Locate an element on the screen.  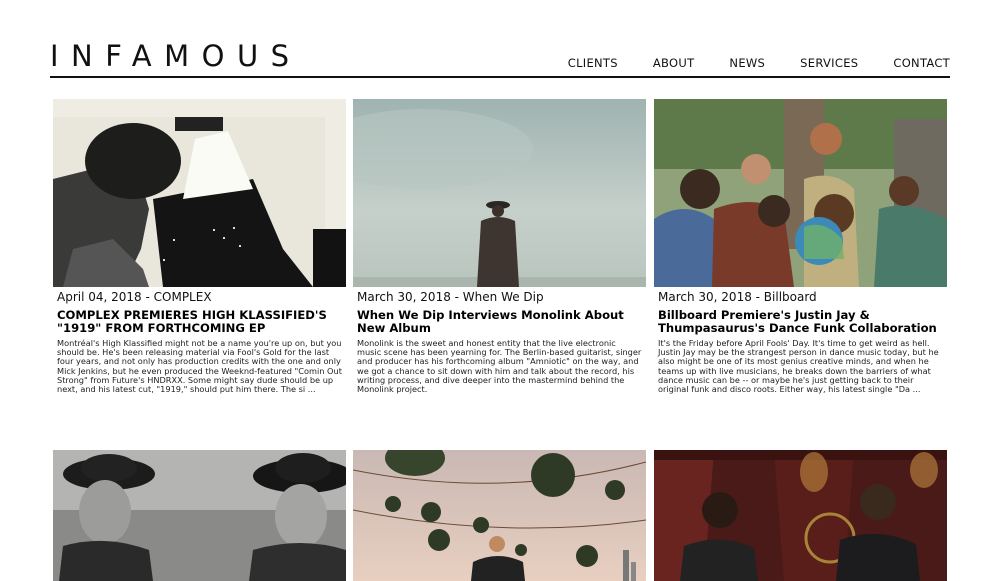
collage-image is located at coordinates (199, 193).